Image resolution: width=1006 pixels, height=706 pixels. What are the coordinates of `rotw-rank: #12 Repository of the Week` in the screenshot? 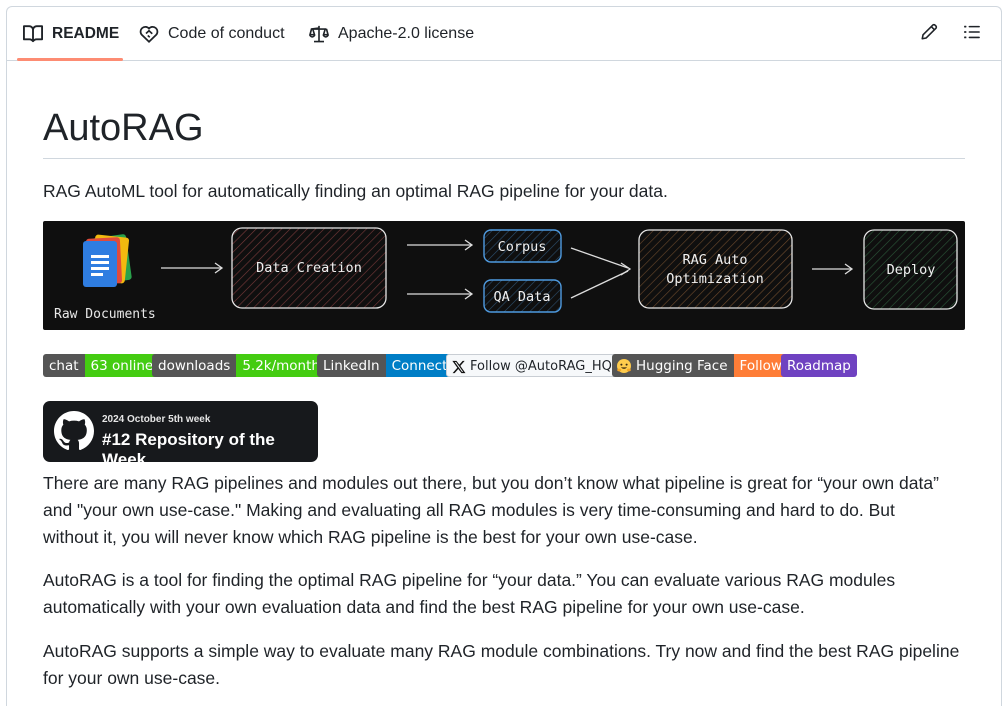 It's located at (188, 449).